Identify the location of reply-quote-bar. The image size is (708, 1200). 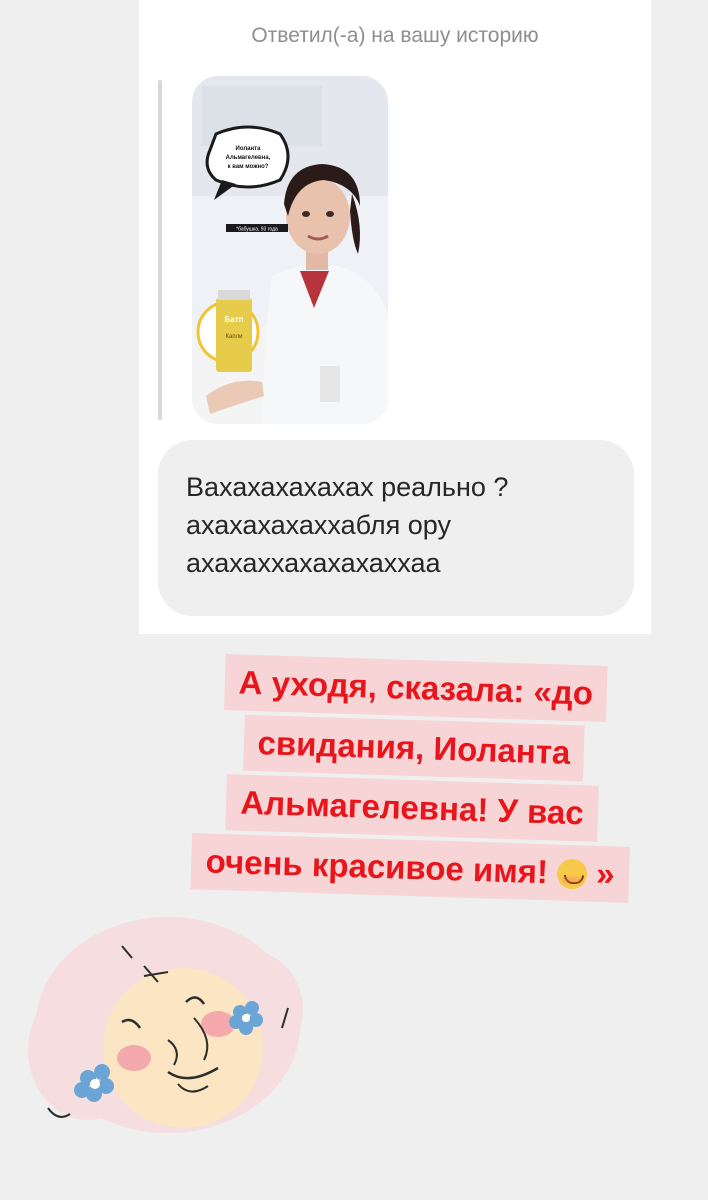
(160, 250).